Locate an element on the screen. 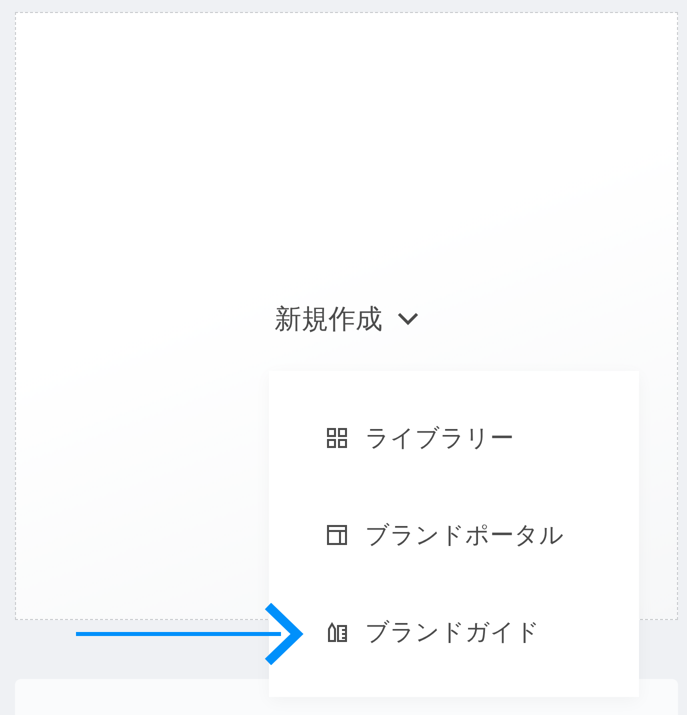  menu-item: ブランドガイド is located at coordinates (454, 631).